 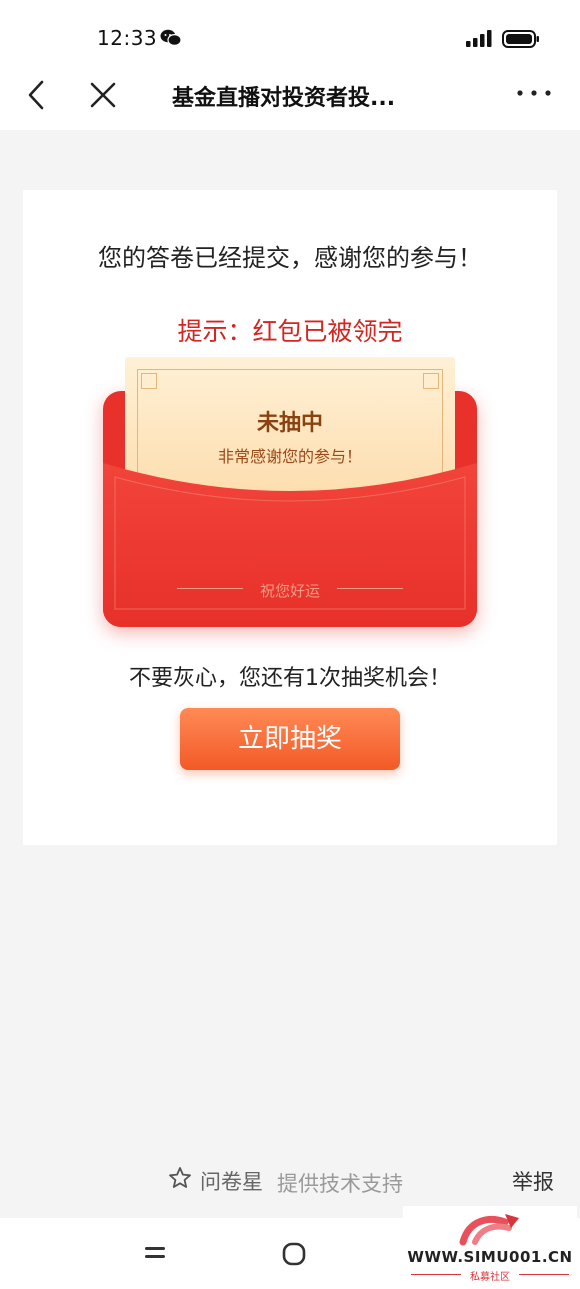 What do you see at coordinates (290, 258) in the screenshot?
I see `submitted-message: 您的答卷已经提交，感谢您的参与！` at bounding box center [290, 258].